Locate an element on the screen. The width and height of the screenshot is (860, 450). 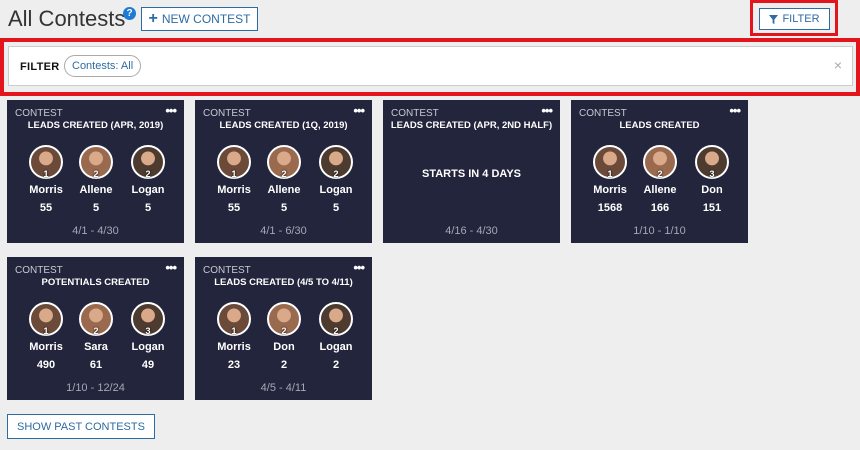
contest-dates: 4/16 - 4/30 is located at coordinates (471, 231).